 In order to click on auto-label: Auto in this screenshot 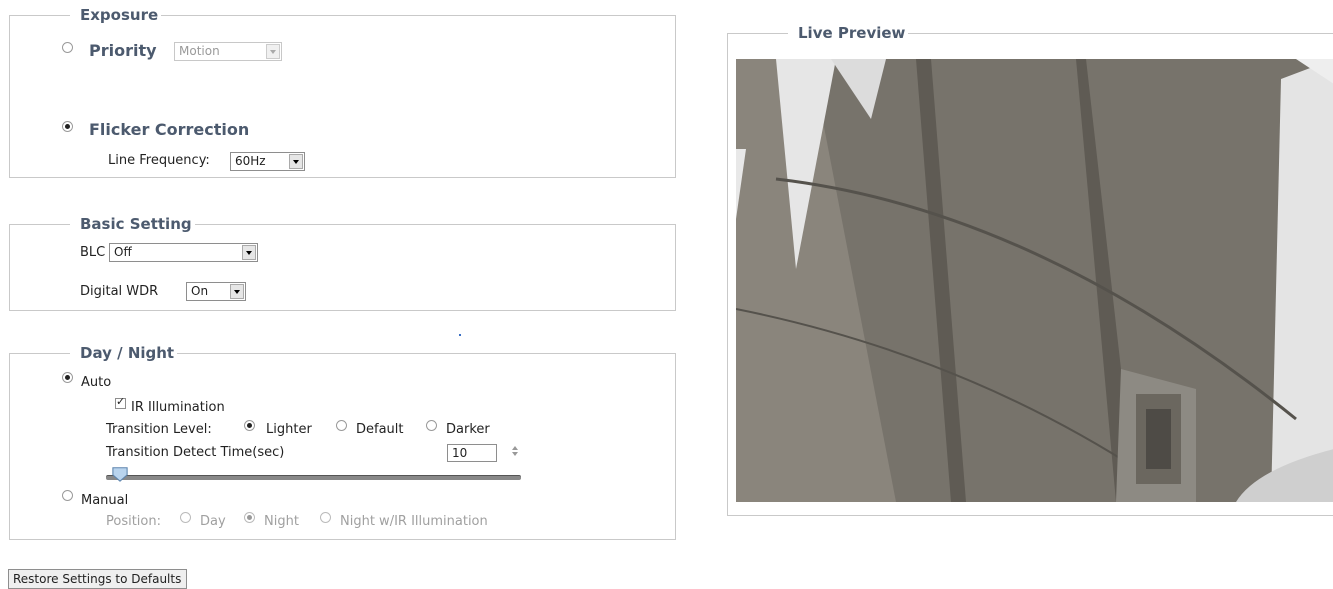, I will do `click(96, 382)`.